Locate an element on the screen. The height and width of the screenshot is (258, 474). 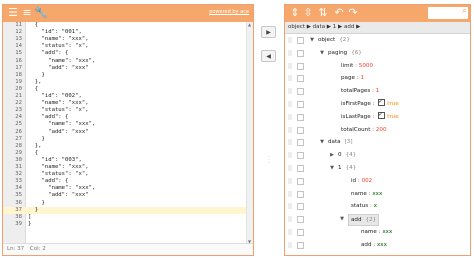
code-line: 34 "name": "xxx", is located at coordinates (124, 188).